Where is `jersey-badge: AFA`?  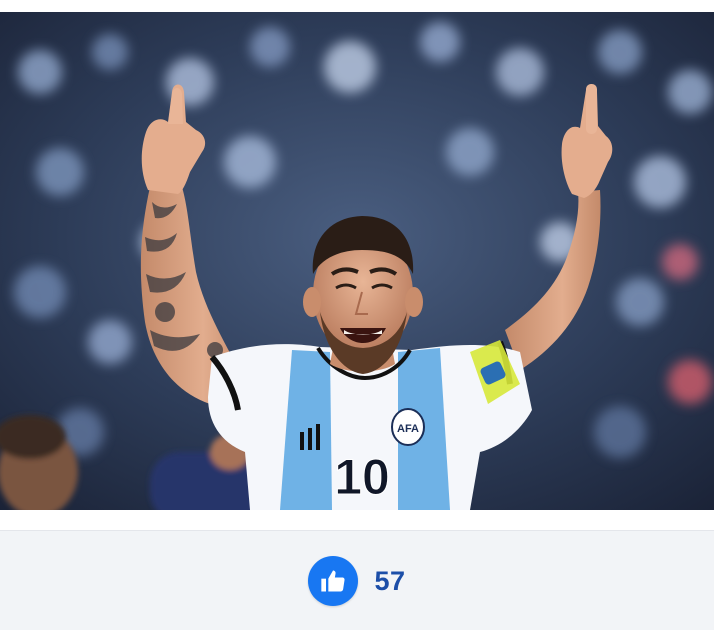 jersey-badge: AFA is located at coordinates (408, 429).